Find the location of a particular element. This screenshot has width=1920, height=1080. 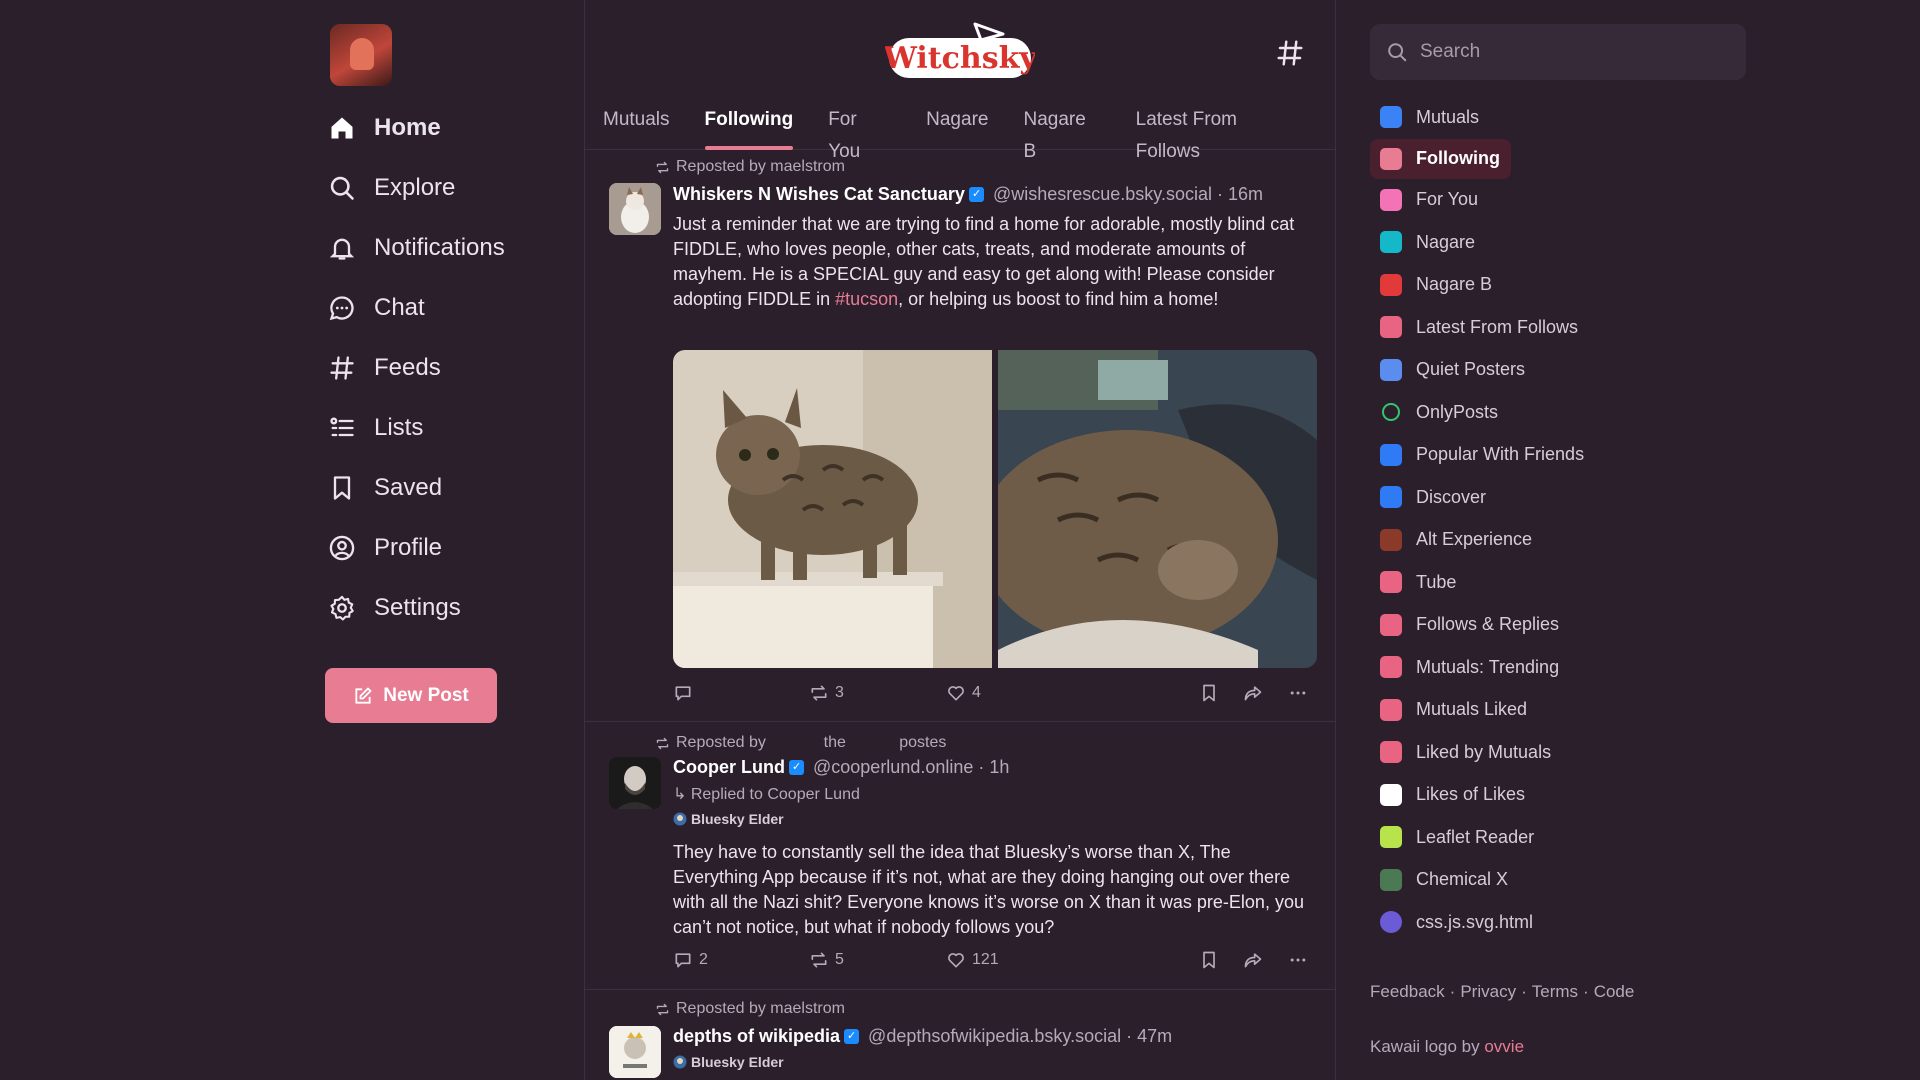

feed-item-liked-by-mutuals: Liked by Mutuals is located at coordinates (1560, 752).